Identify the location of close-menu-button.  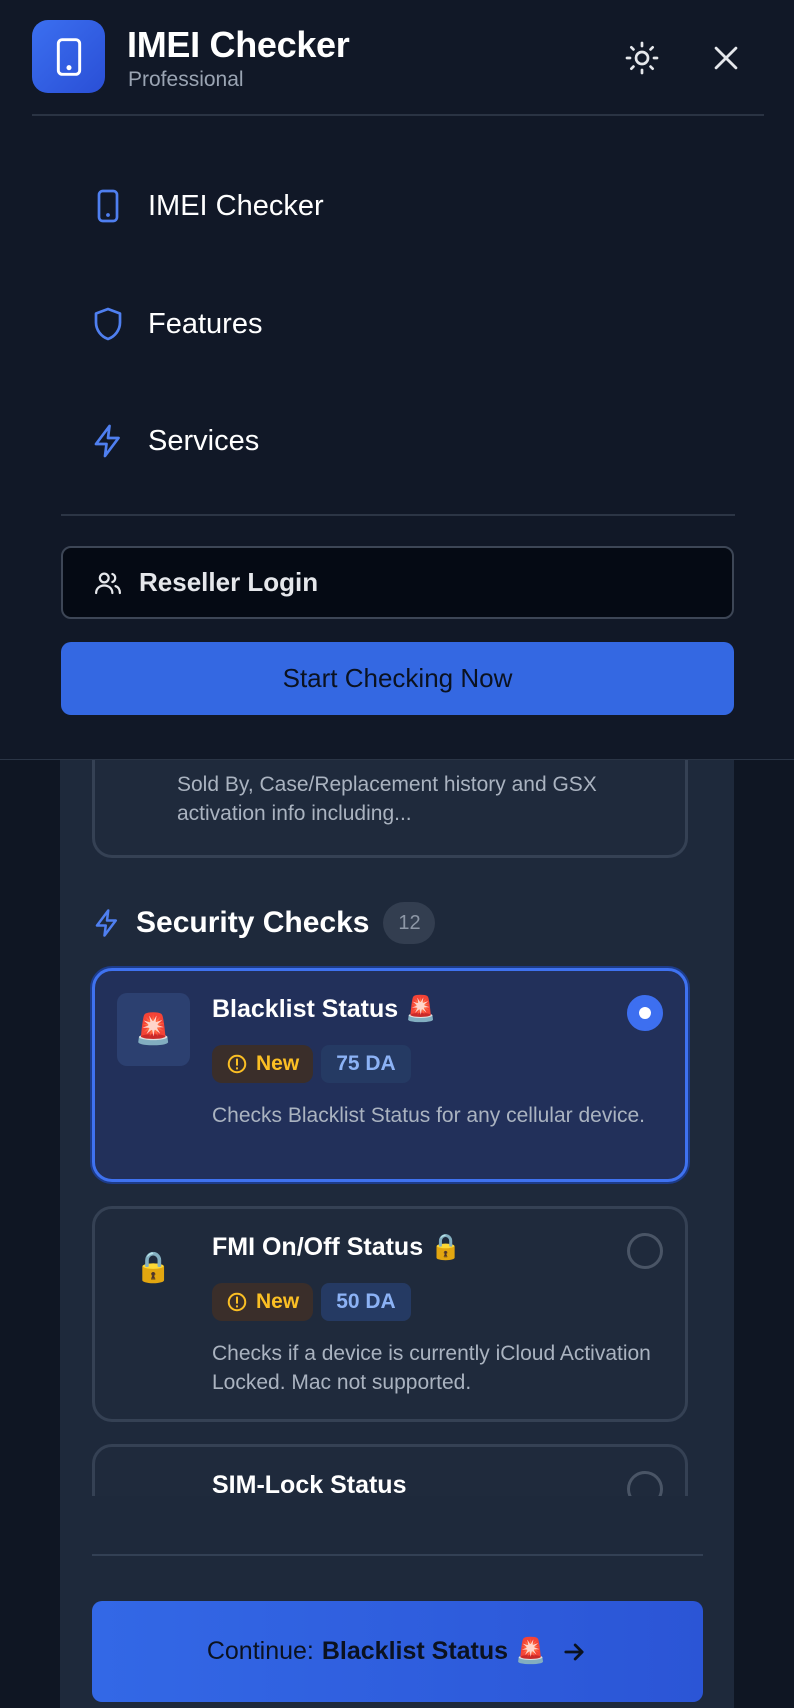
(726, 58).